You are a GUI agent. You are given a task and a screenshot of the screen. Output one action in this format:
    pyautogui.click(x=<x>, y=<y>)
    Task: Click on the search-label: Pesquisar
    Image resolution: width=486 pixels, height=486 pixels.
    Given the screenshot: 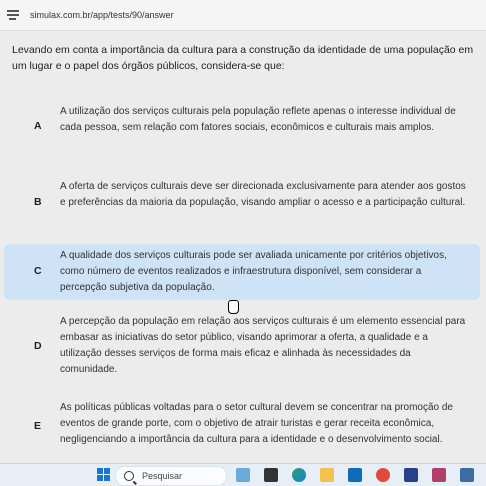 What is the action you would take?
    pyautogui.click(x=162, y=476)
    